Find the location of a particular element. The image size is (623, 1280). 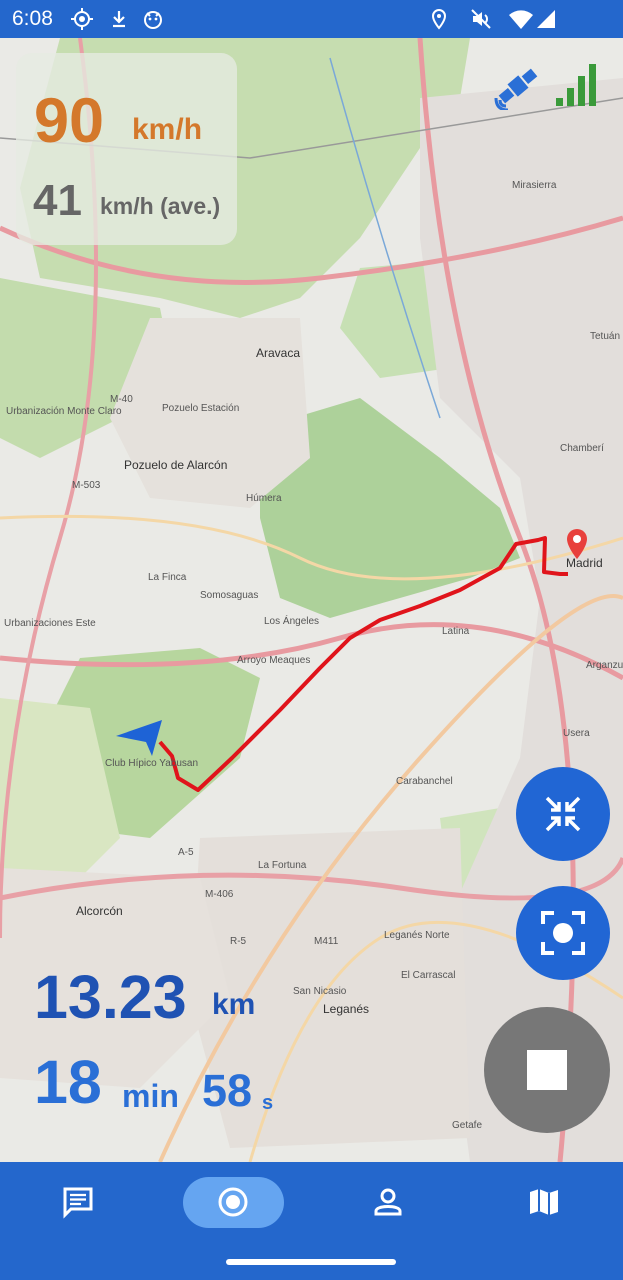

map-label: Mirasierra is located at coordinates (534, 185).